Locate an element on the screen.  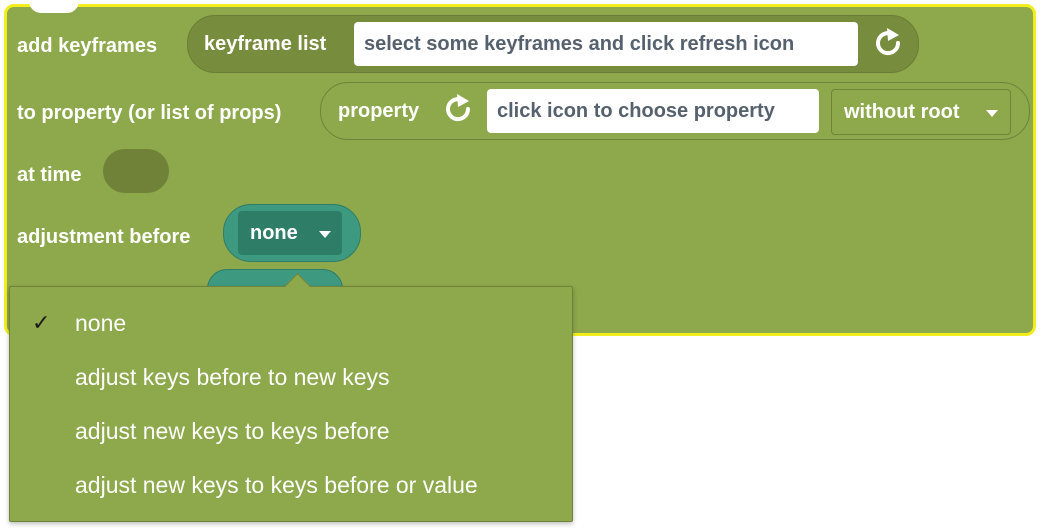
menu-item-label: none is located at coordinates (101, 323).